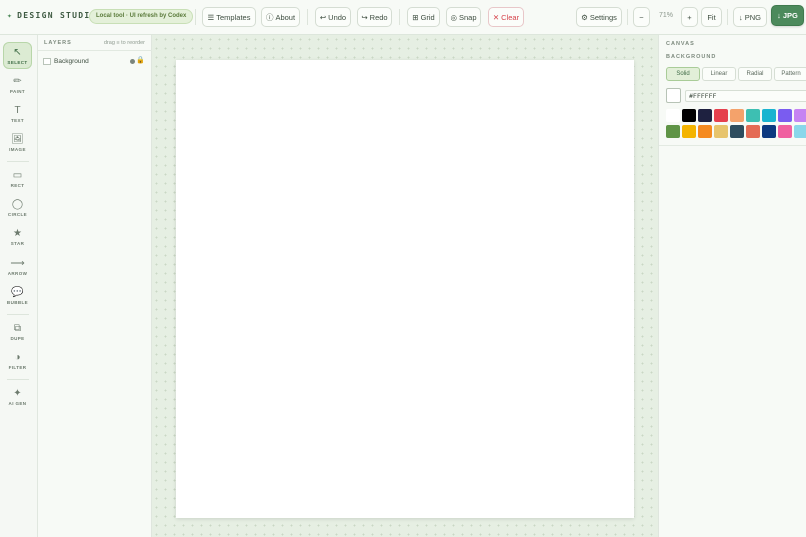 This screenshot has height=537, width=806. I want to click on export-jpg-button: ↓ JPG, so click(787, 15).